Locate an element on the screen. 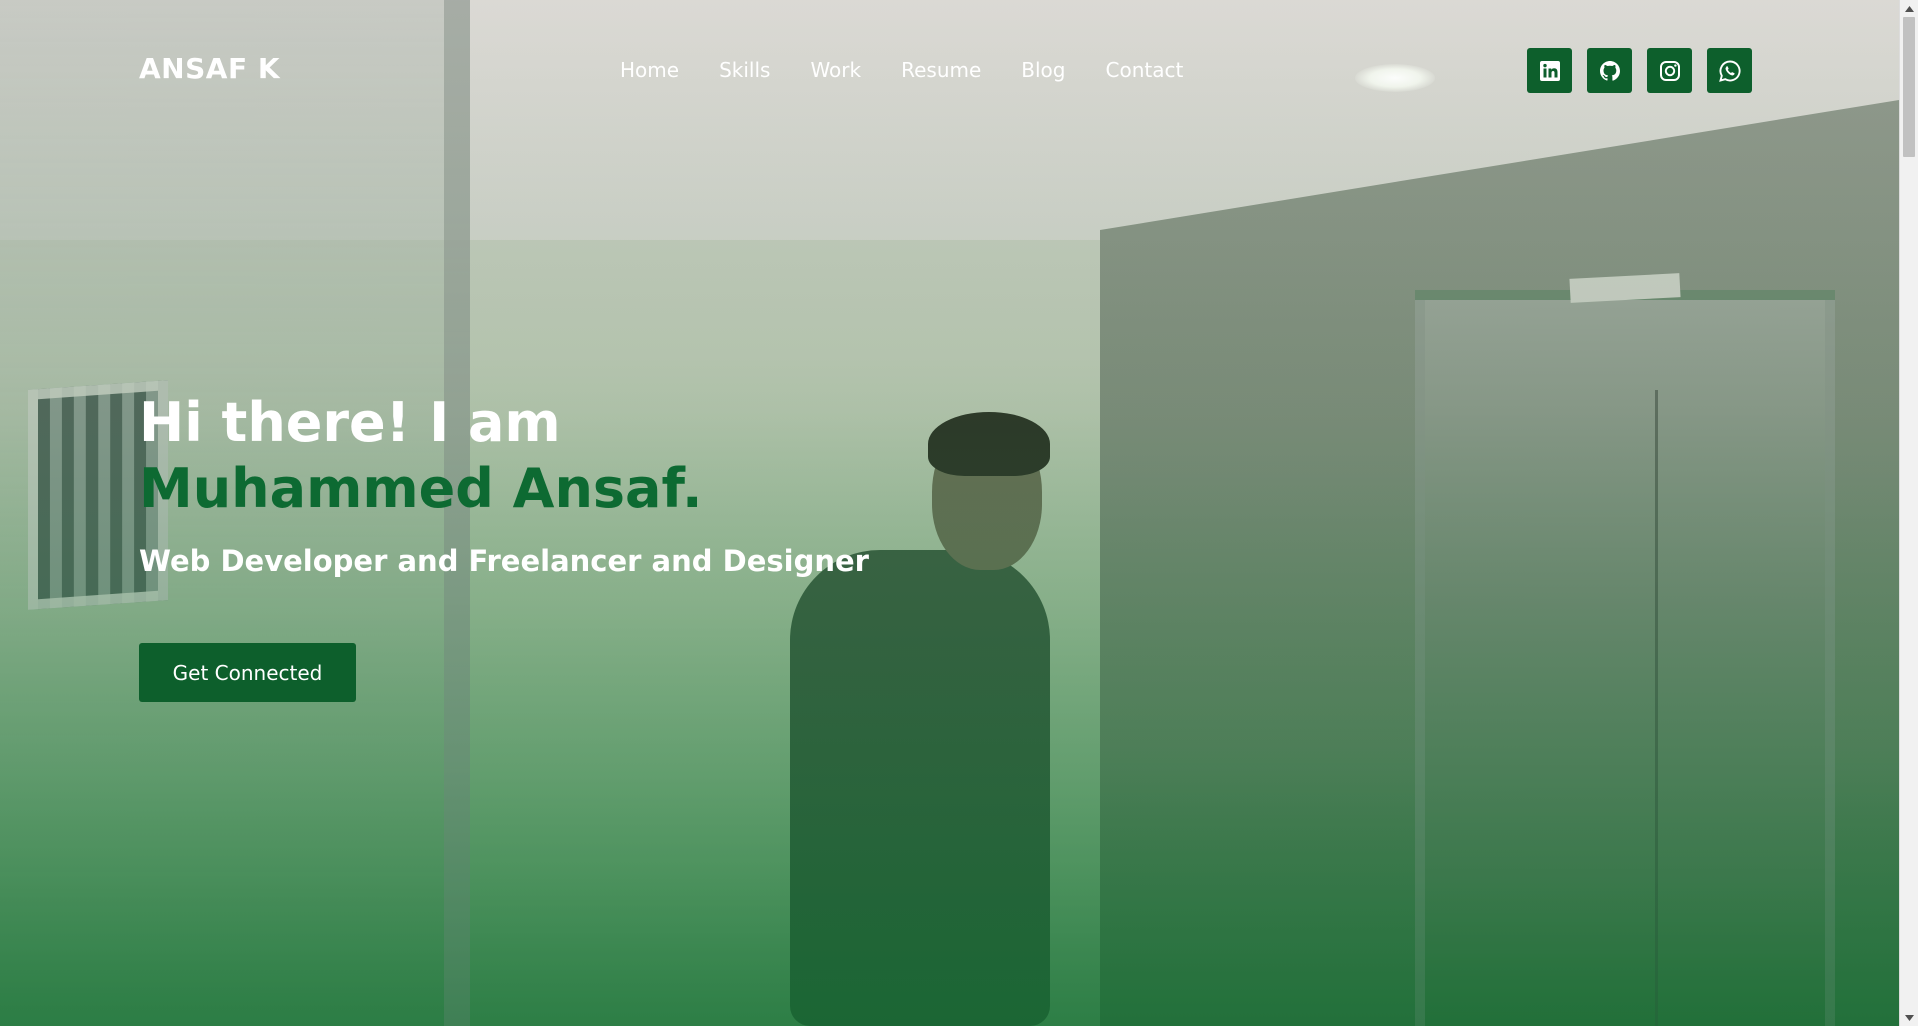 This screenshot has height=1026, width=1918. scroll-up-arrow is located at coordinates (1909, 8).